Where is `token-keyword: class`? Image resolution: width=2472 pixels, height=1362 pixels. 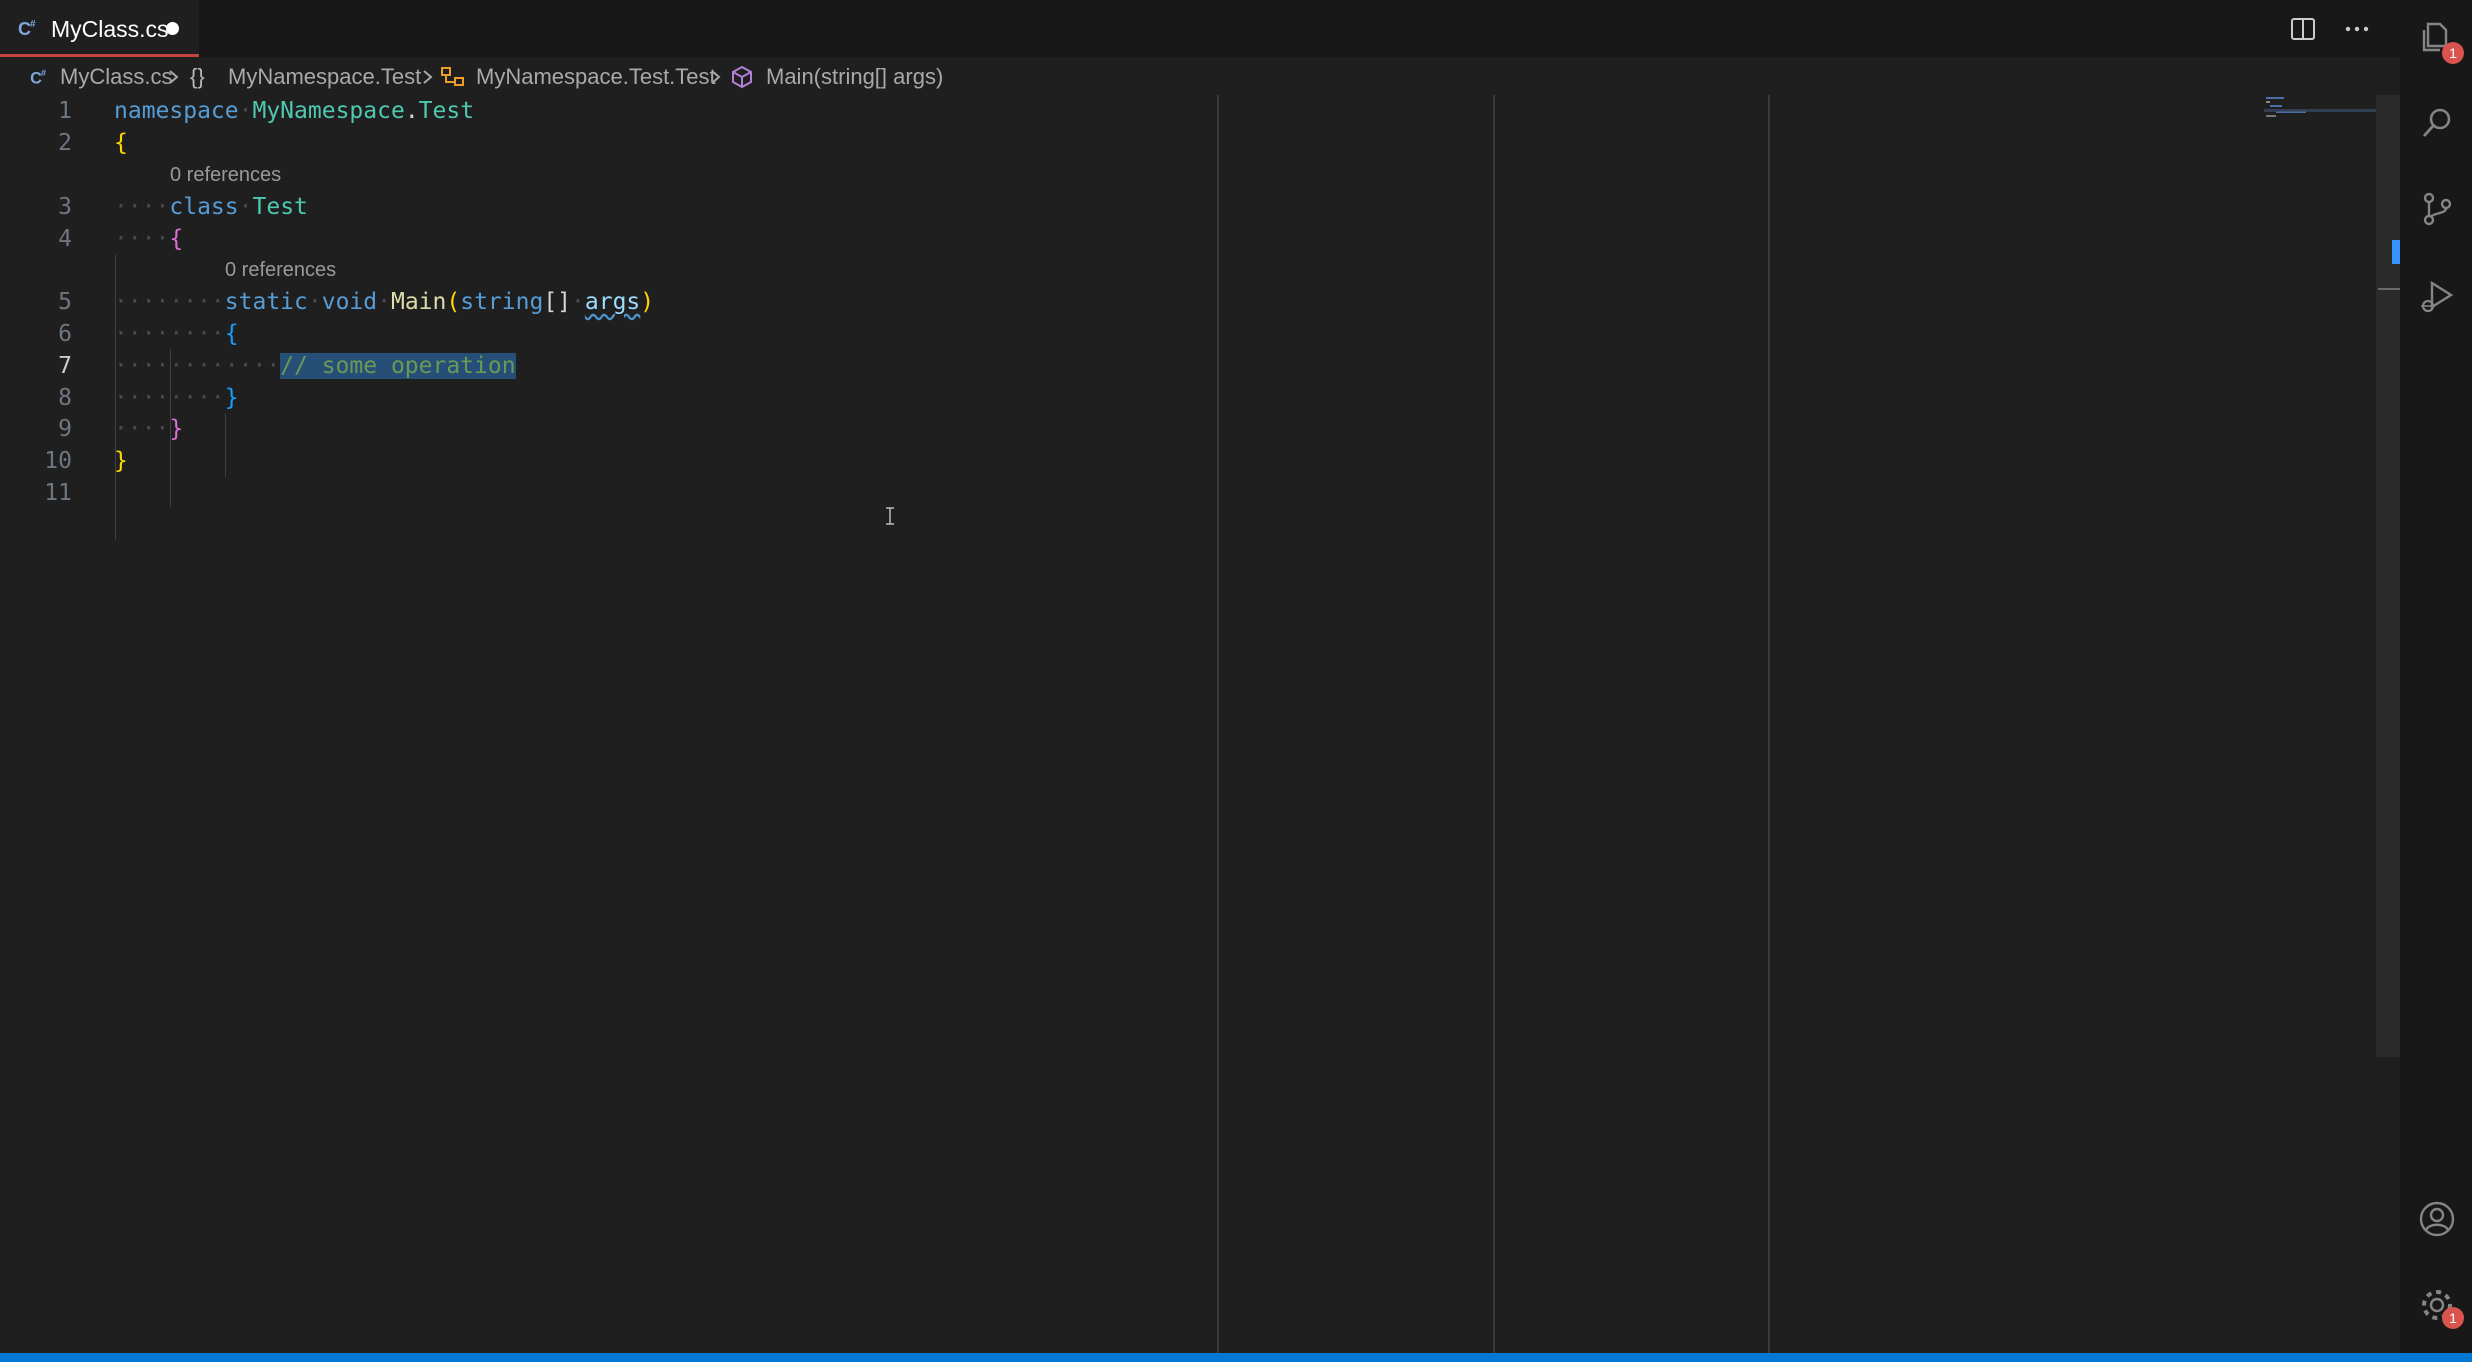
token-keyword: class is located at coordinates (204, 207).